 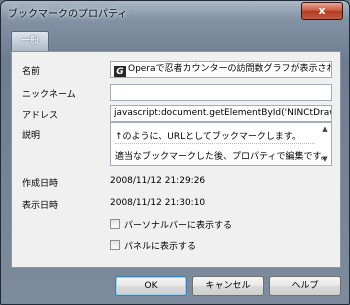 I want to click on personal-bar-label: パーソナルバーに表示する, so click(x=178, y=224).